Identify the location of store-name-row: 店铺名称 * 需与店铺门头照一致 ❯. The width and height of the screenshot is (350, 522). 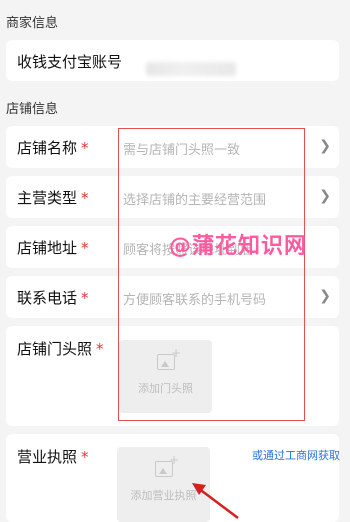
(172, 147).